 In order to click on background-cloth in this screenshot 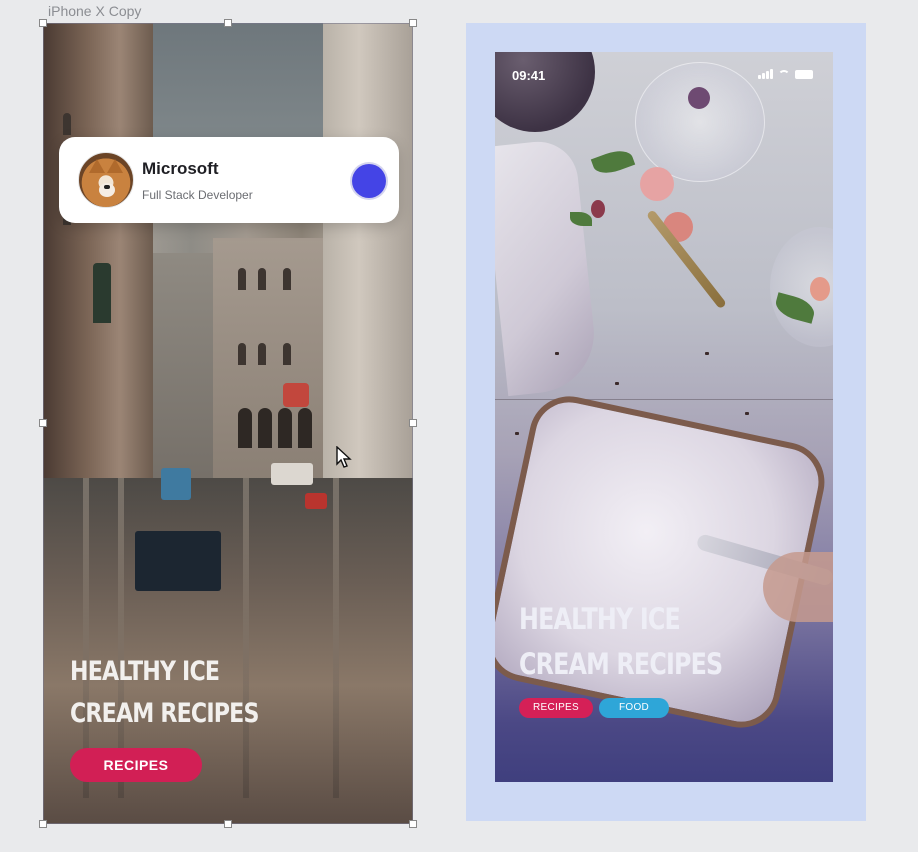, I will do `click(547, 267)`.